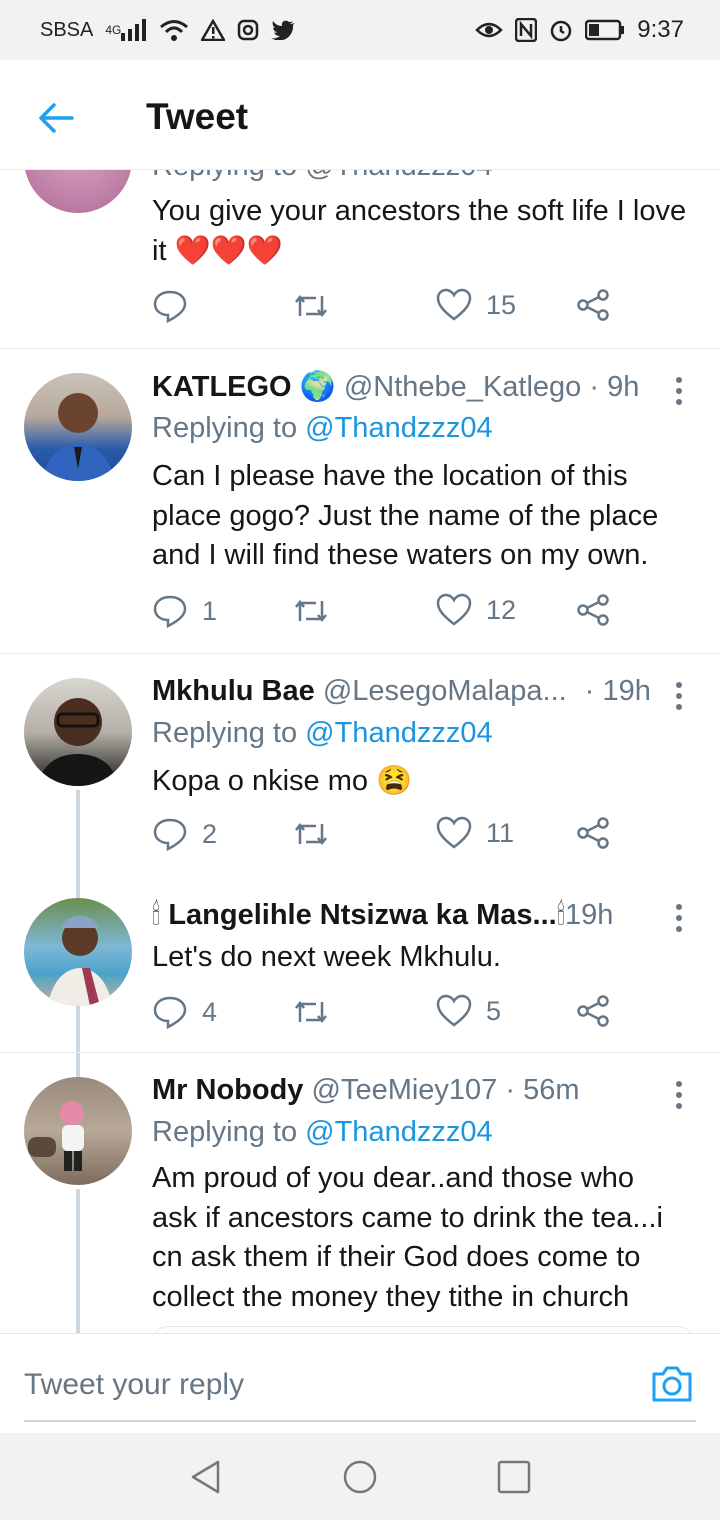  What do you see at coordinates (227, 1090) in the screenshot?
I see `display-name: Mr Nobody` at bounding box center [227, 1090].